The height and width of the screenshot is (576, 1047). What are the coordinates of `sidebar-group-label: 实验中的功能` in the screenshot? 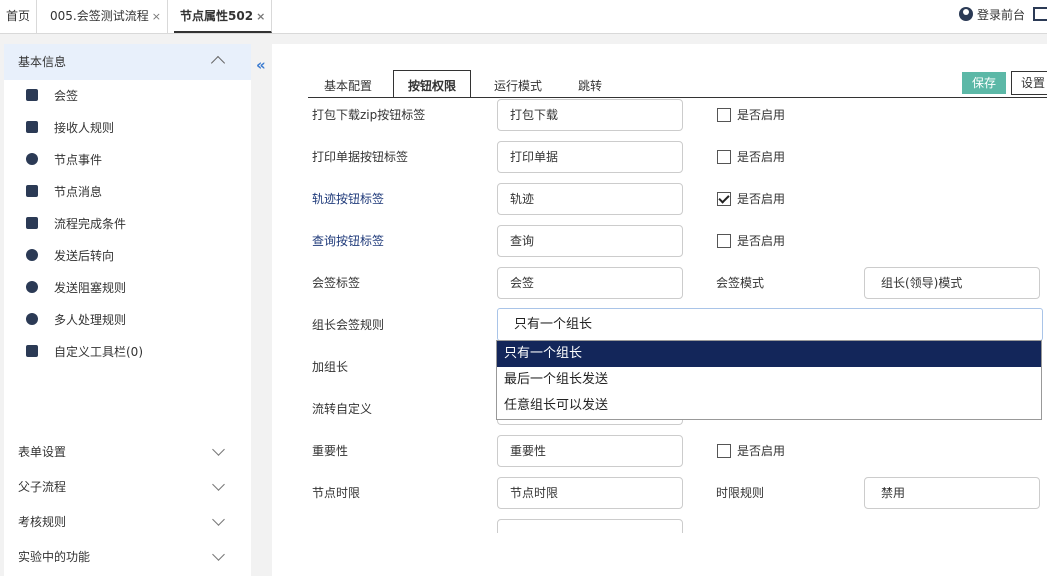 It's located at (54, 557).